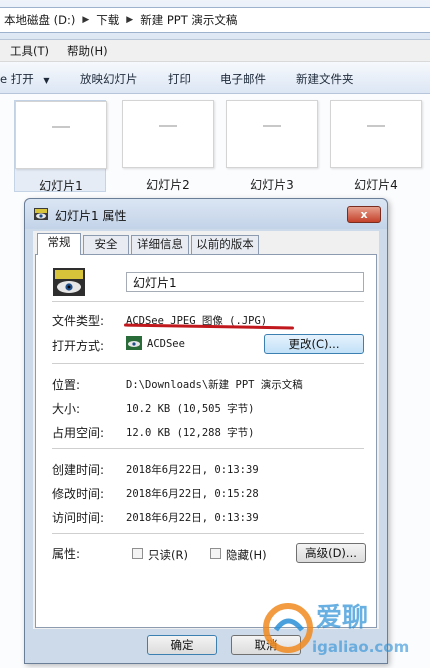 The width and height of the screenshot is (430, 668). What do you see at coordinates (69, 282) in the screenshot?
I see `acdsee-file-icon` at bounding box center [69, 282].